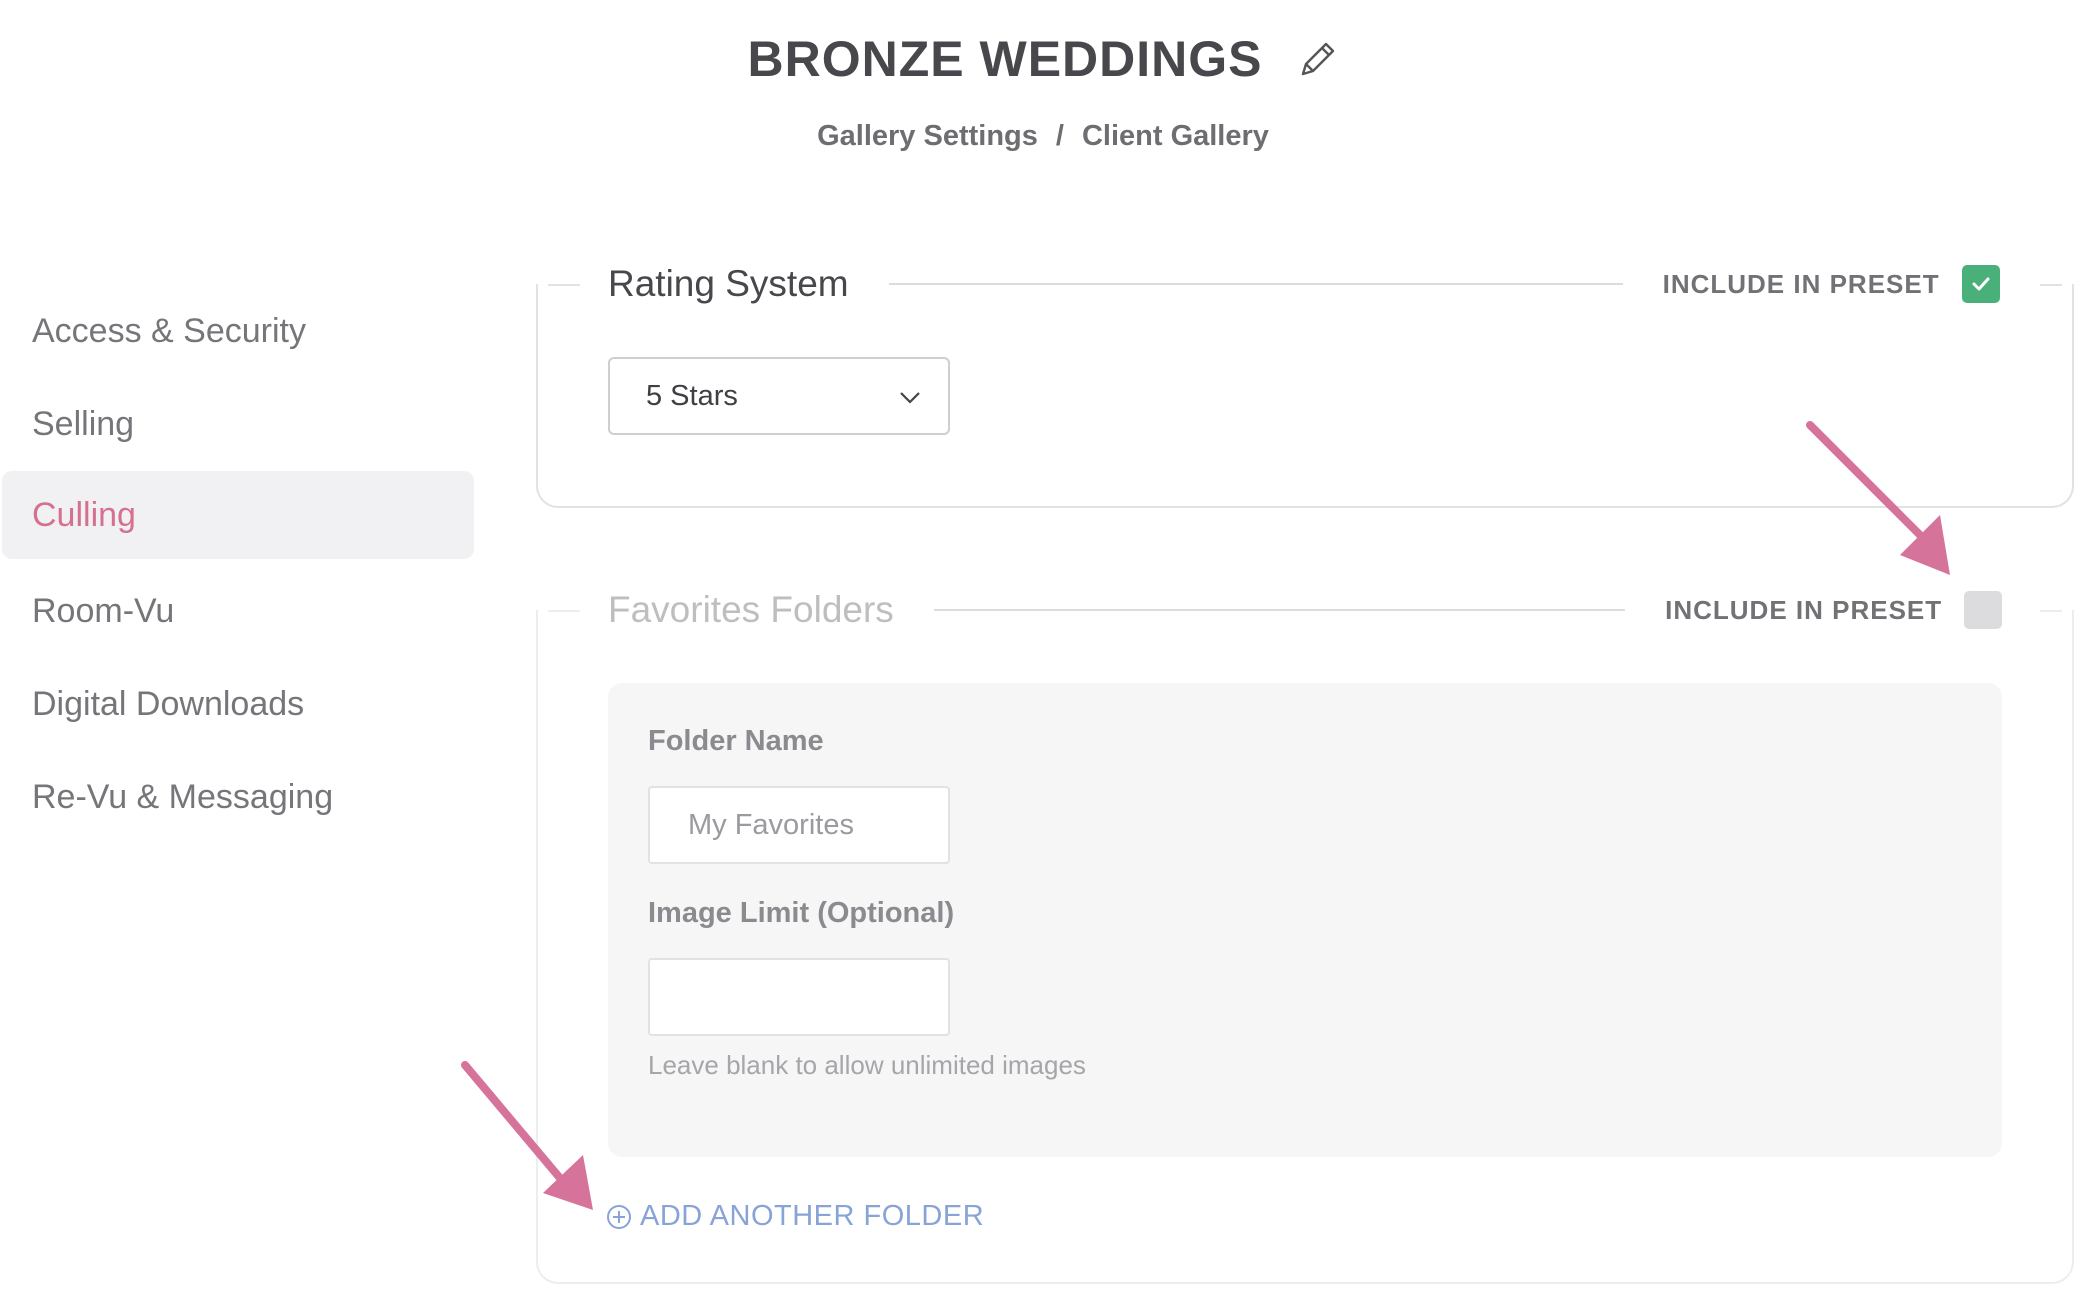 The height and width of the screenshot is (1298, 2086). What do you see at coordinates (238, 611) in the screenshot?
I see `sidebar-item-room-vu: Room-Vu` at bounding box center [238, 611].